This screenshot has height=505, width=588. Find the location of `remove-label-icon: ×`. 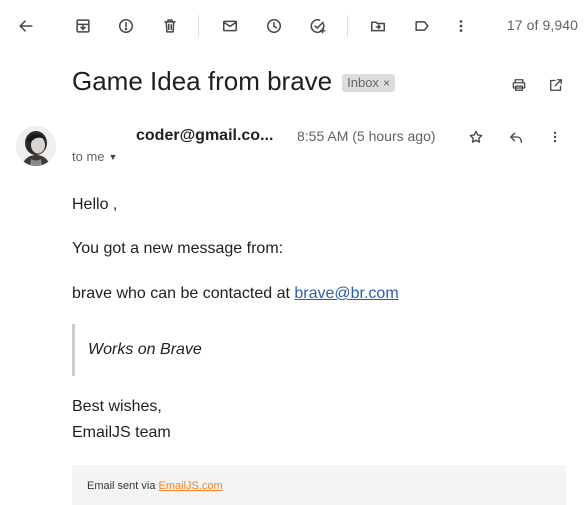

remove-label-icon: × is located at coordinates (386, 83).